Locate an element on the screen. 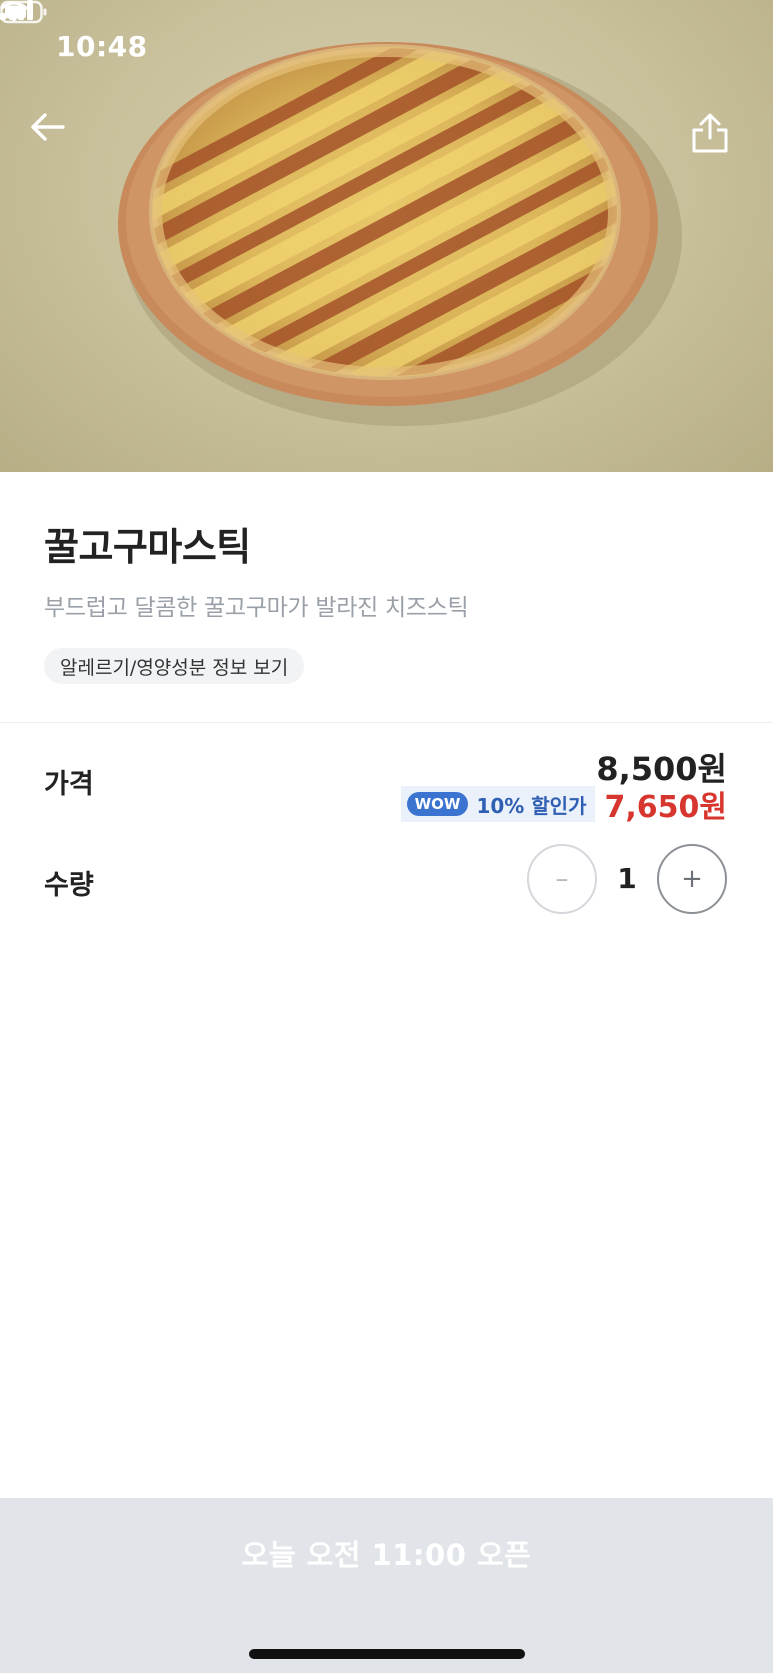 This screenshot has height=1673, width=773. back-button is located at coordinates (60, 142).